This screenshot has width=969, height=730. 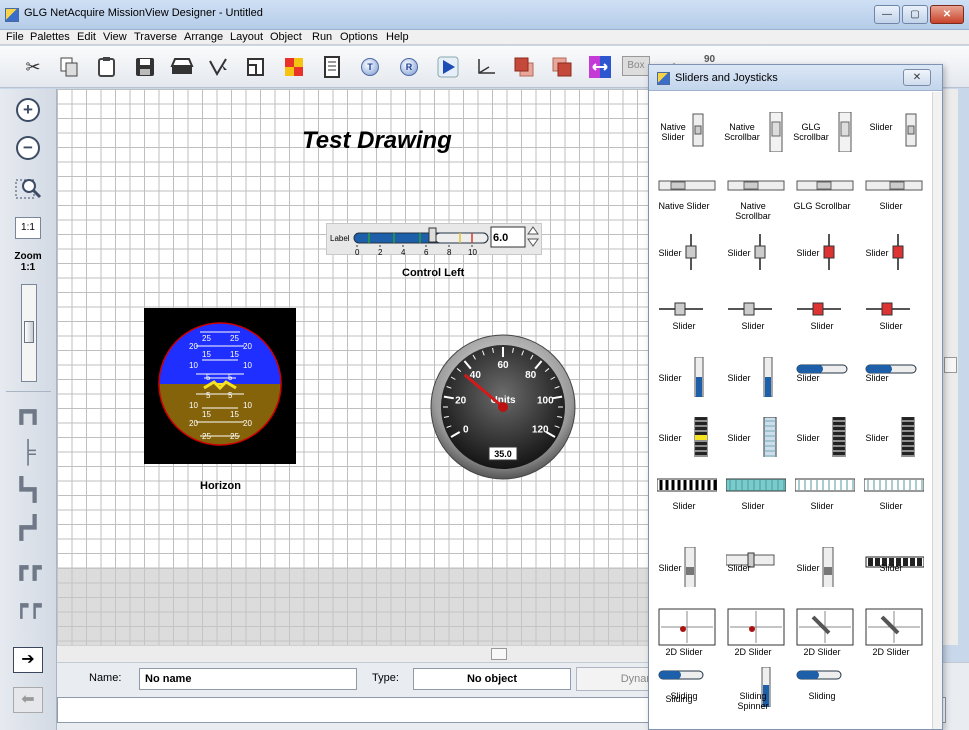 I want to click on align-right-icon: ┏┛, so click(x=28, y=528).